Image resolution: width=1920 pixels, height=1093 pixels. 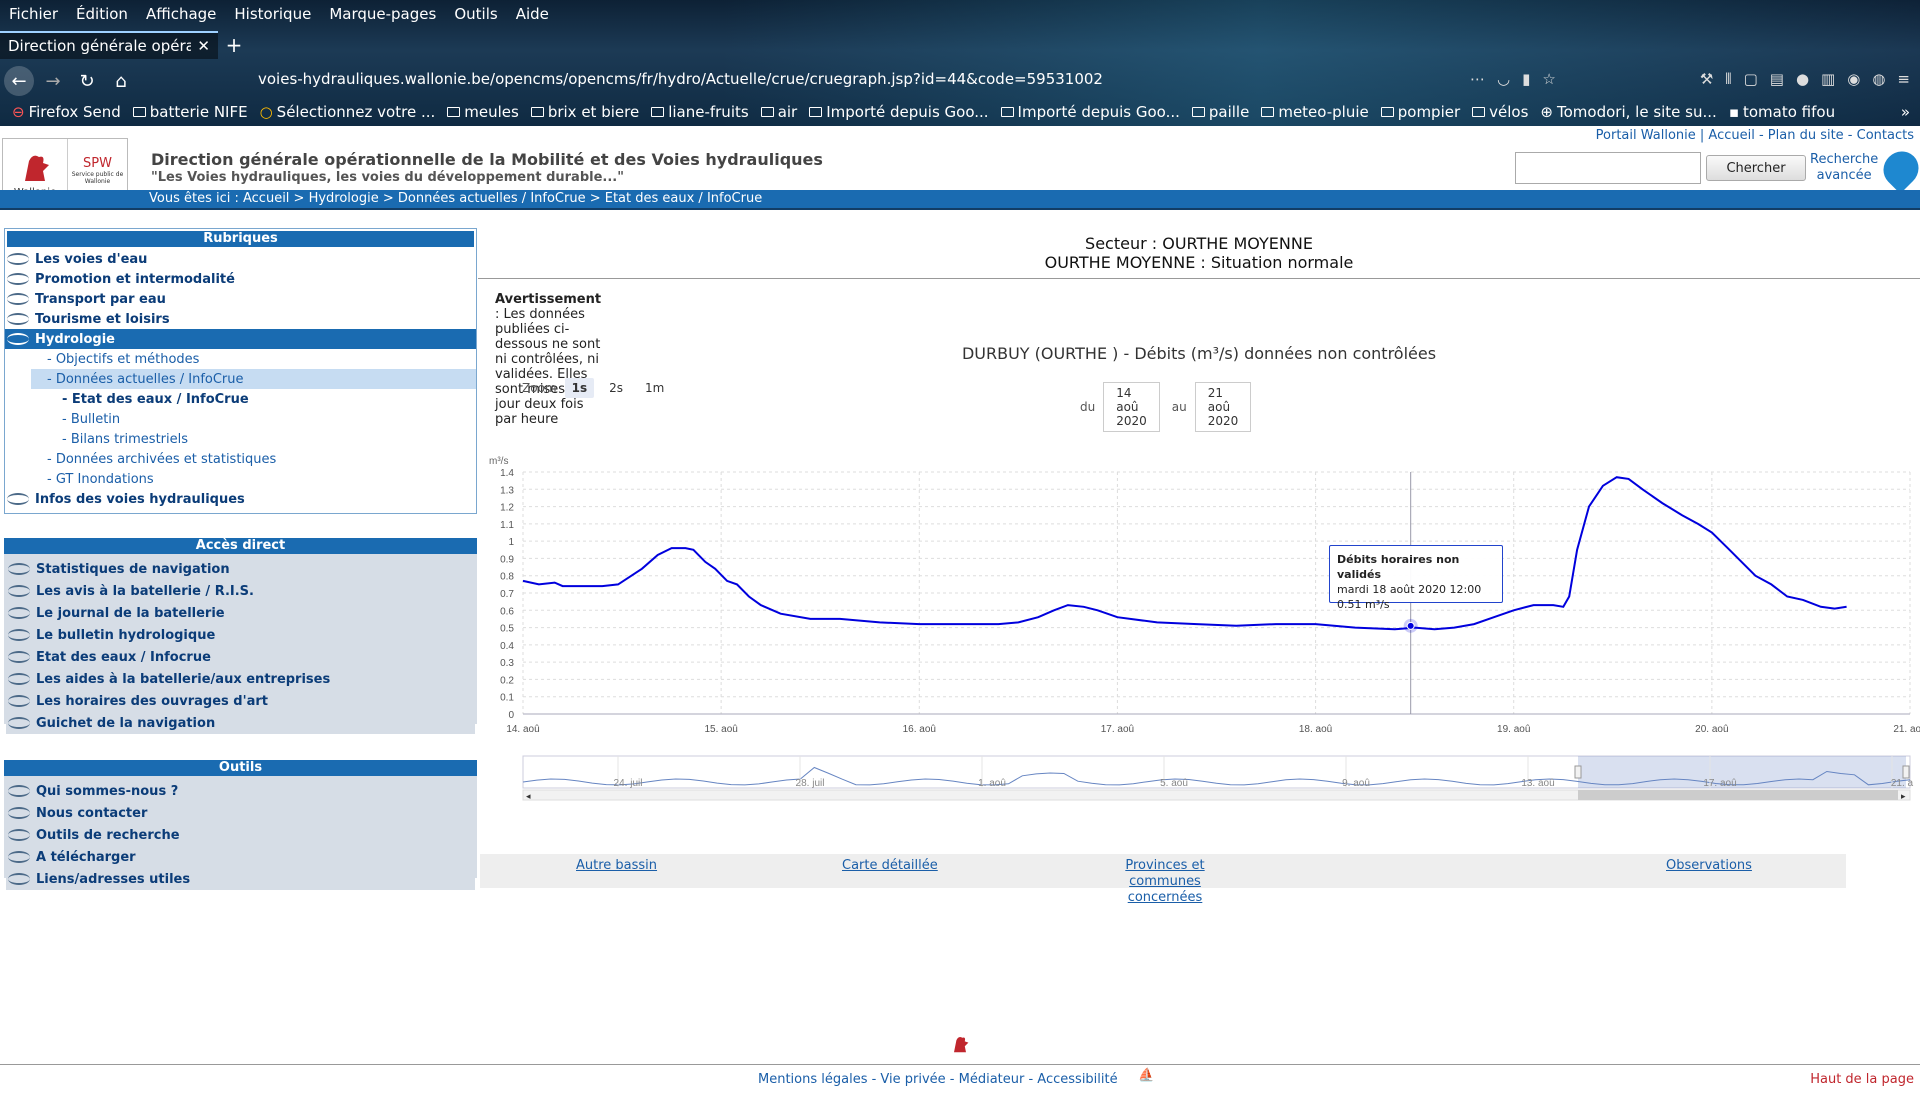 I want to click on sidebar-sub-bulletin: - Bulletin, so click(x=240, y=419).